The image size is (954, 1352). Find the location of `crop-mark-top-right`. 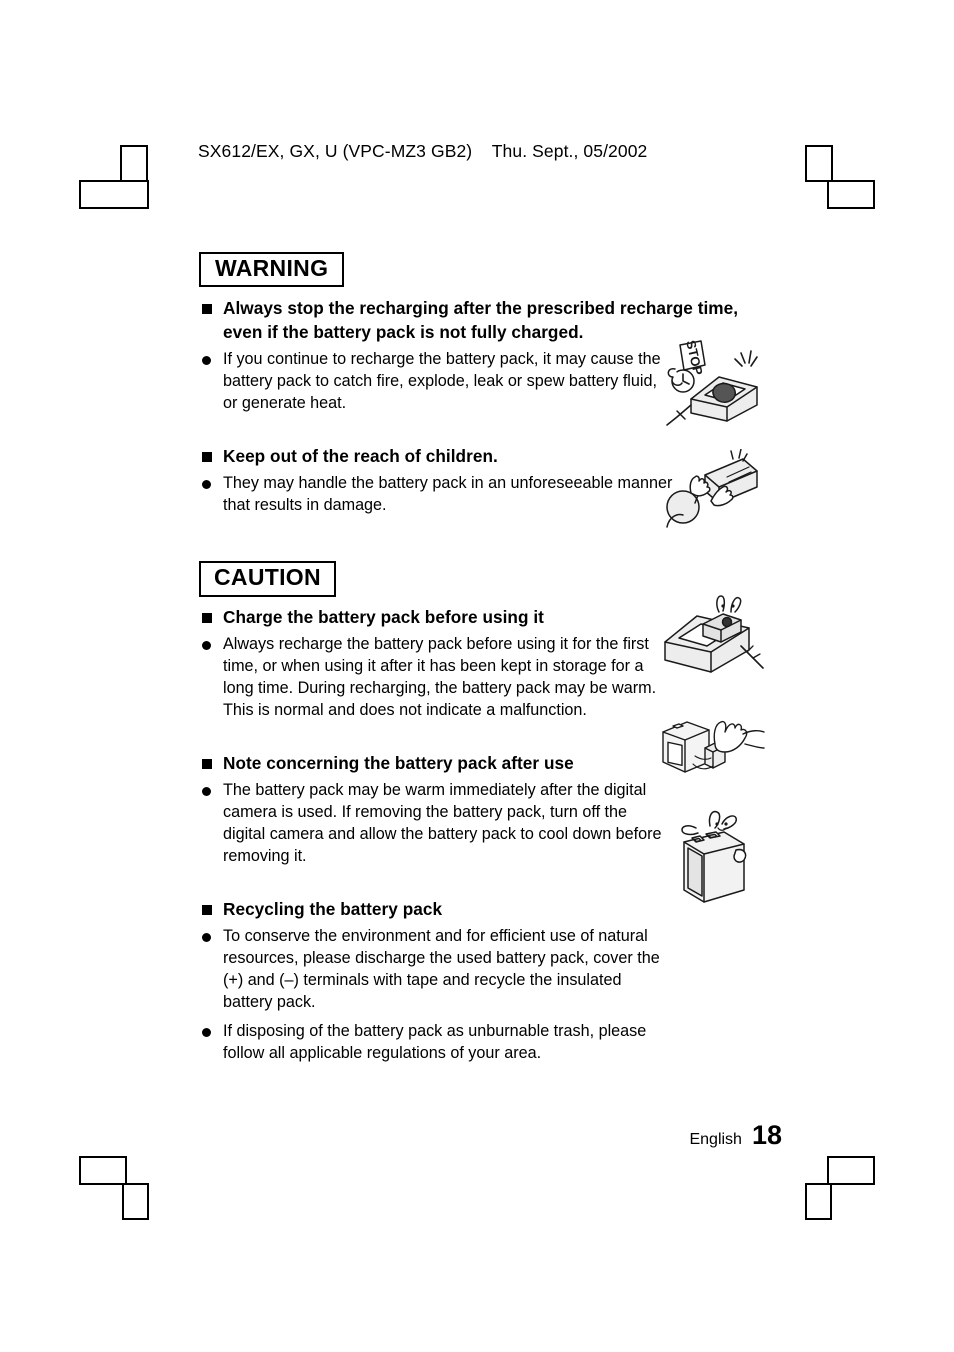

crop-mark-top-right is located at coordinates (840, 177).